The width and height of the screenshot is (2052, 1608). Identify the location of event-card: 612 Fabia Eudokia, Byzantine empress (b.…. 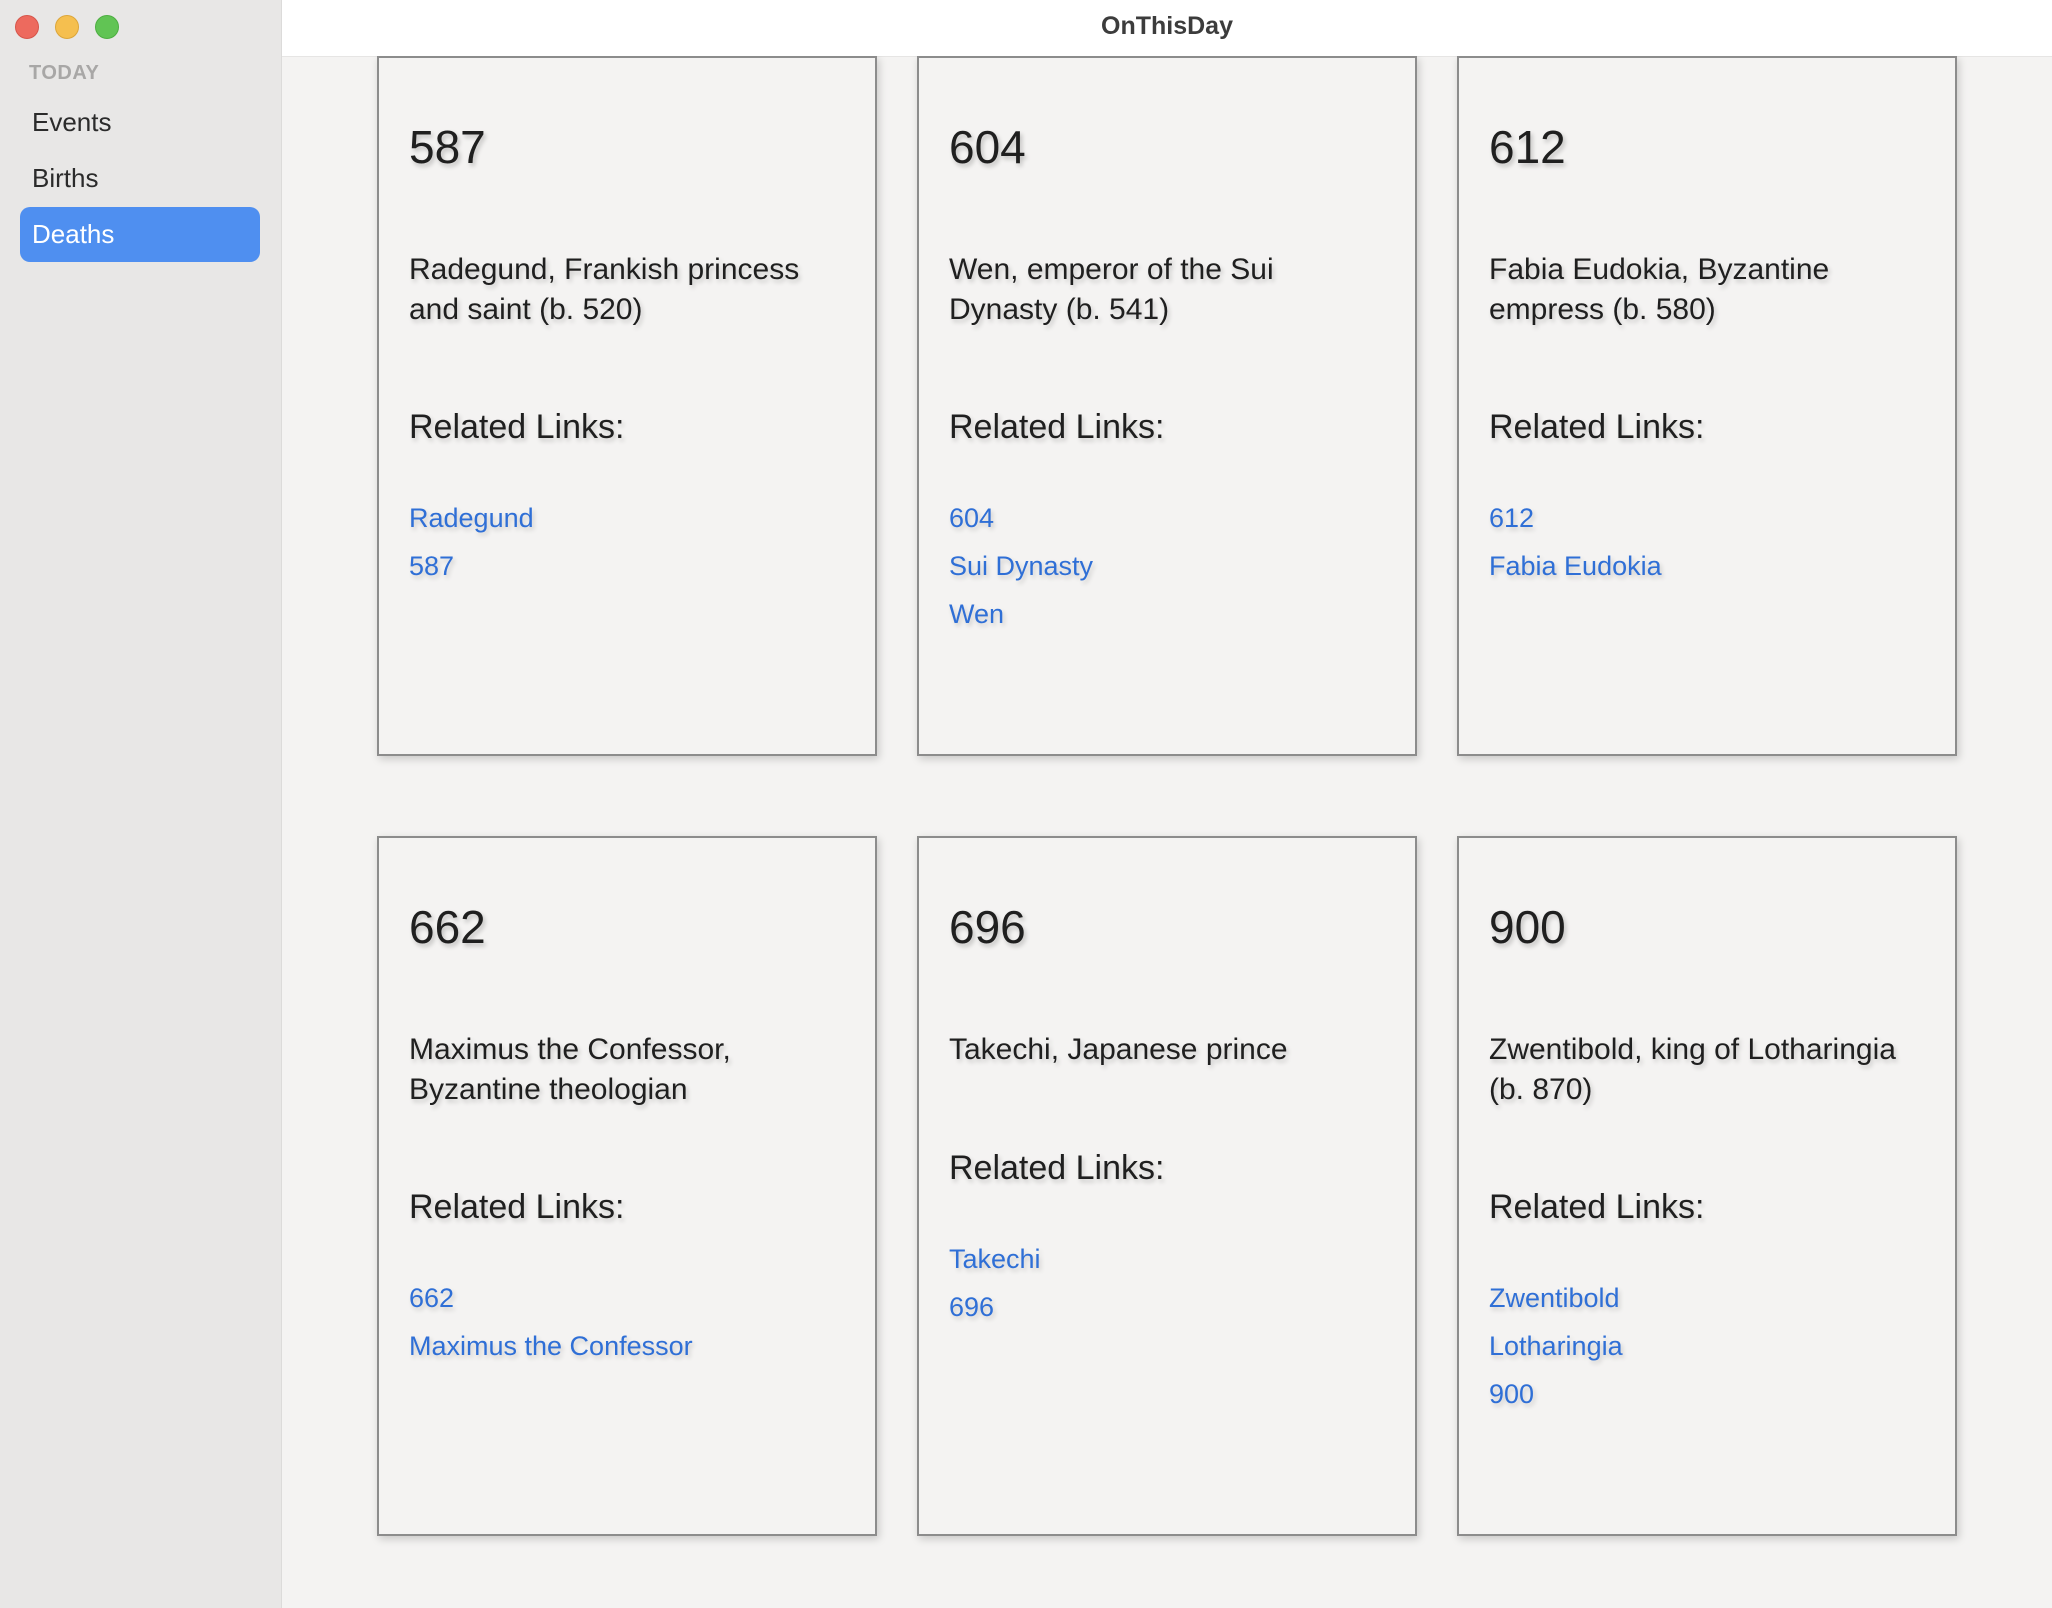
(1707, 406).